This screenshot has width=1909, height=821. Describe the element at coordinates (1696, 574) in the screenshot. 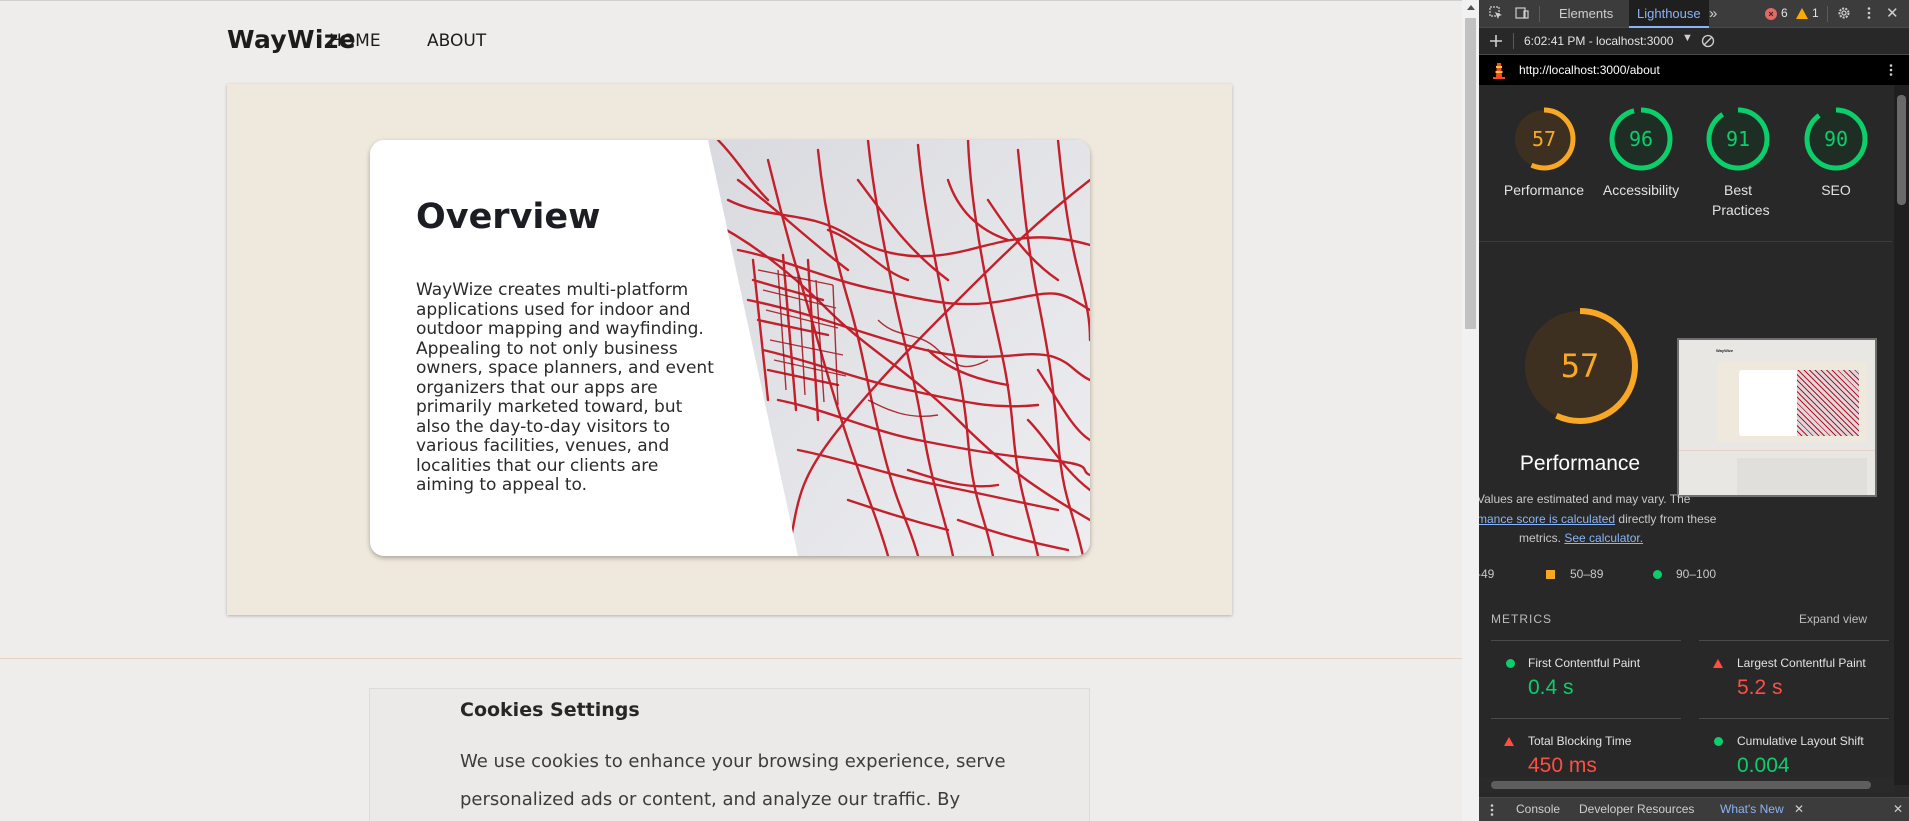

I see `legend-pass-range: 90–100` at that location.